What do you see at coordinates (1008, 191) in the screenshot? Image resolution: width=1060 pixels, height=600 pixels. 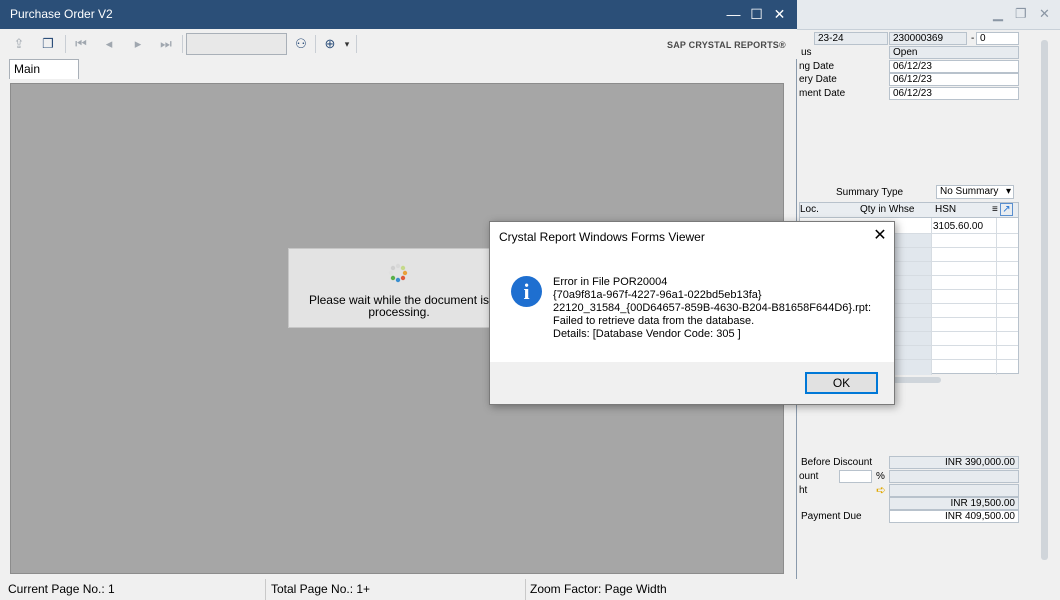 I see `chevron-down-icon: ▾` at bounding box center [1008, 191].